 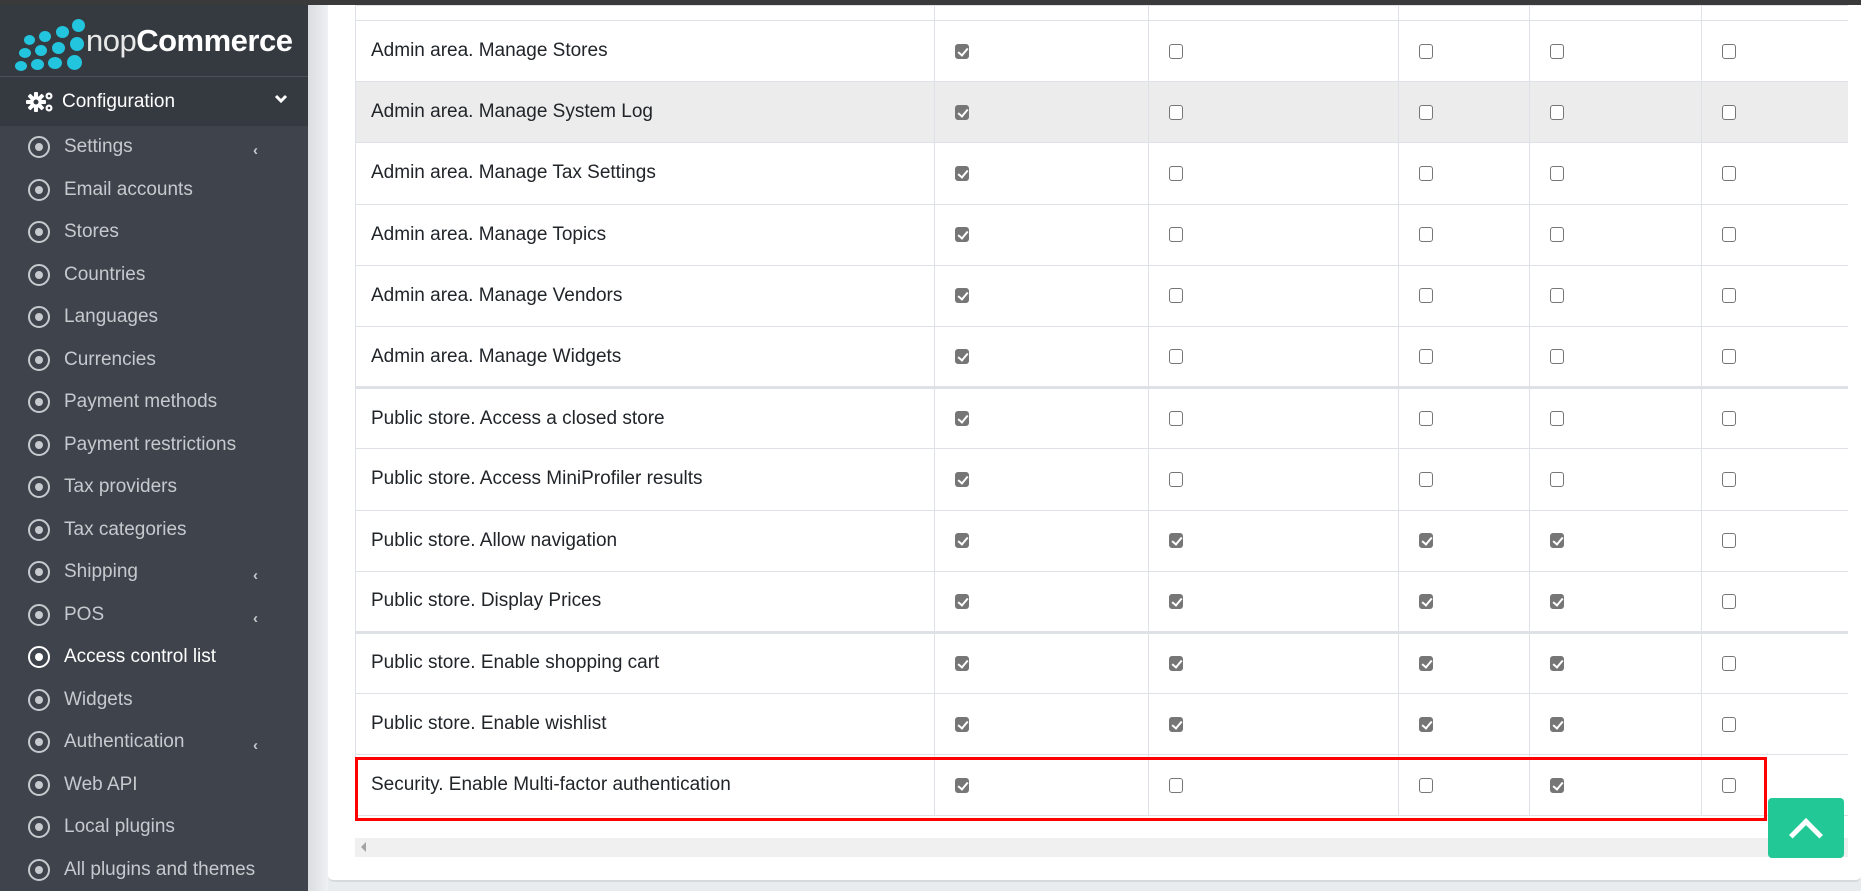 I want to click on sidebar-item-payment-restrictions: Payment restrictions, so click(x=154, y=445).